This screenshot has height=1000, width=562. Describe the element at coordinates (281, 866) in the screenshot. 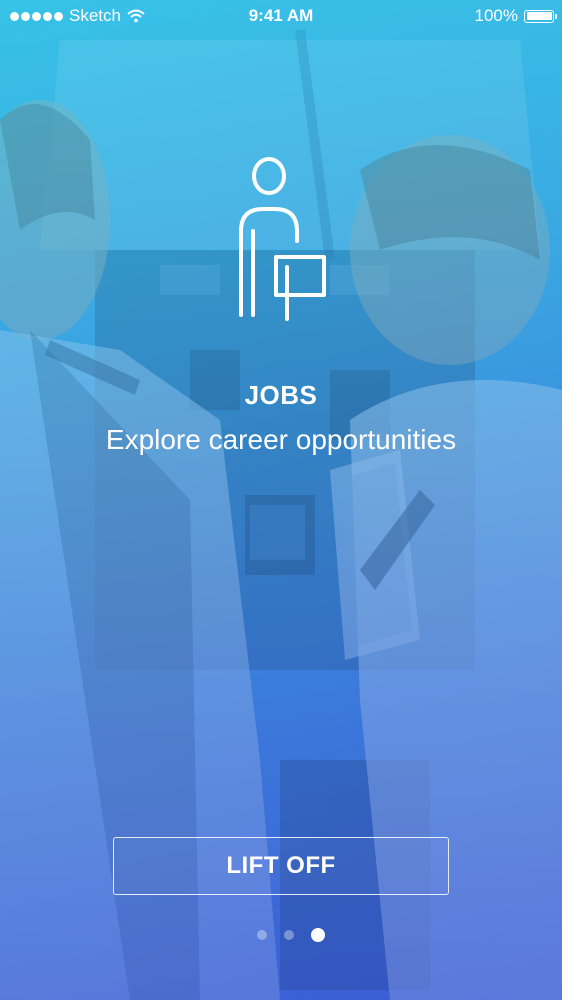

I see `lift-off-button: LIFT OFF` at that location.